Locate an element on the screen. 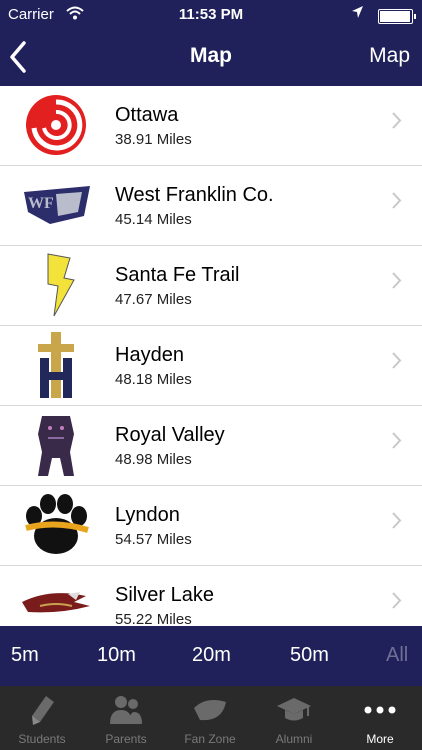 The height and width of the screenshot is (750, 422). tab-label: Fan Zone is located at coordinates (210, 739).